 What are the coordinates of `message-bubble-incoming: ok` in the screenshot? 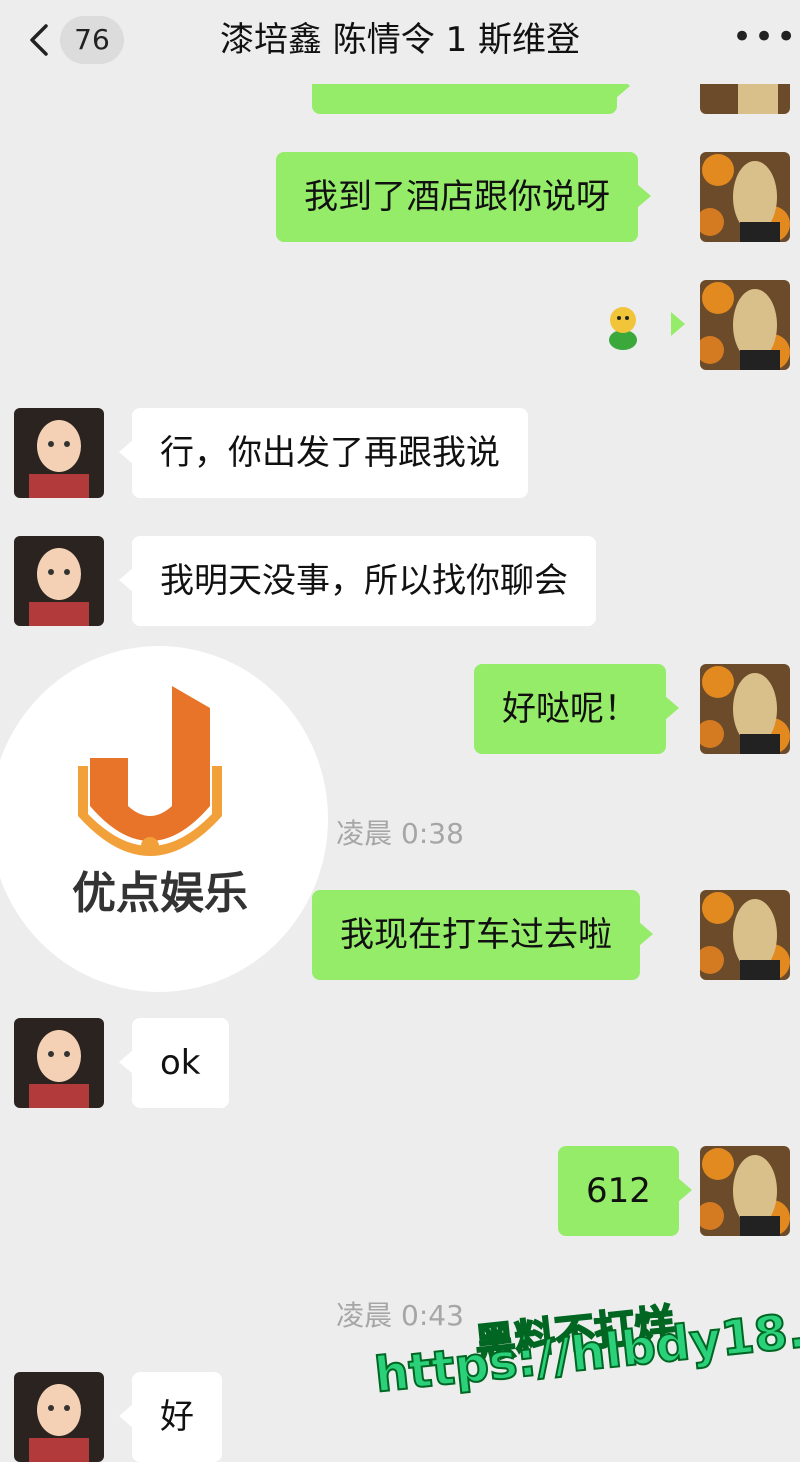 It's located at (174, 1063).